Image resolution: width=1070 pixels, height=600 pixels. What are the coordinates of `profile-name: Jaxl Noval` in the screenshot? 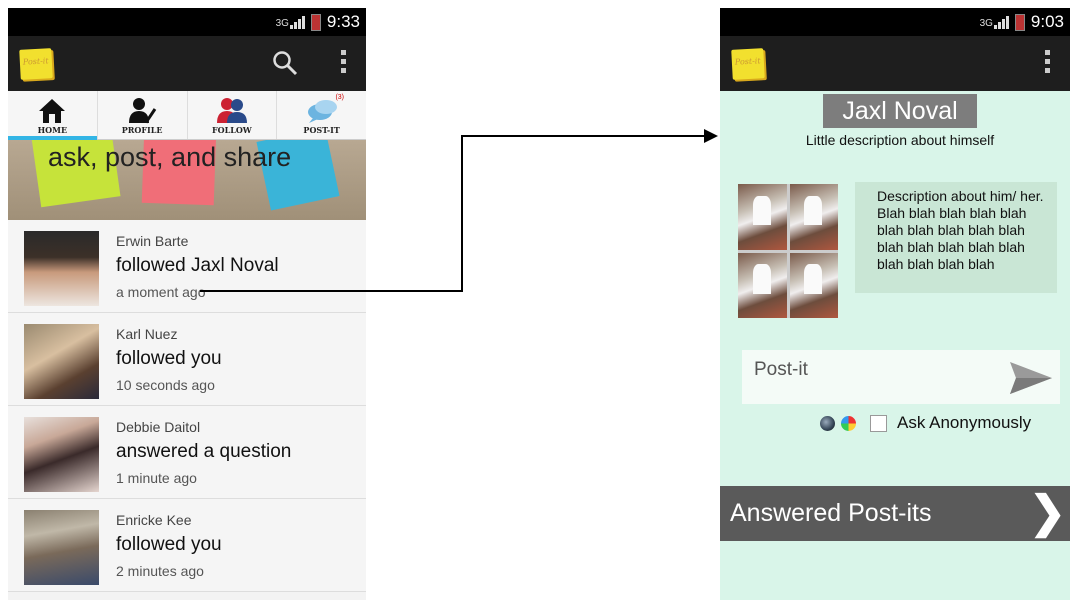 It's located at (900, 111).